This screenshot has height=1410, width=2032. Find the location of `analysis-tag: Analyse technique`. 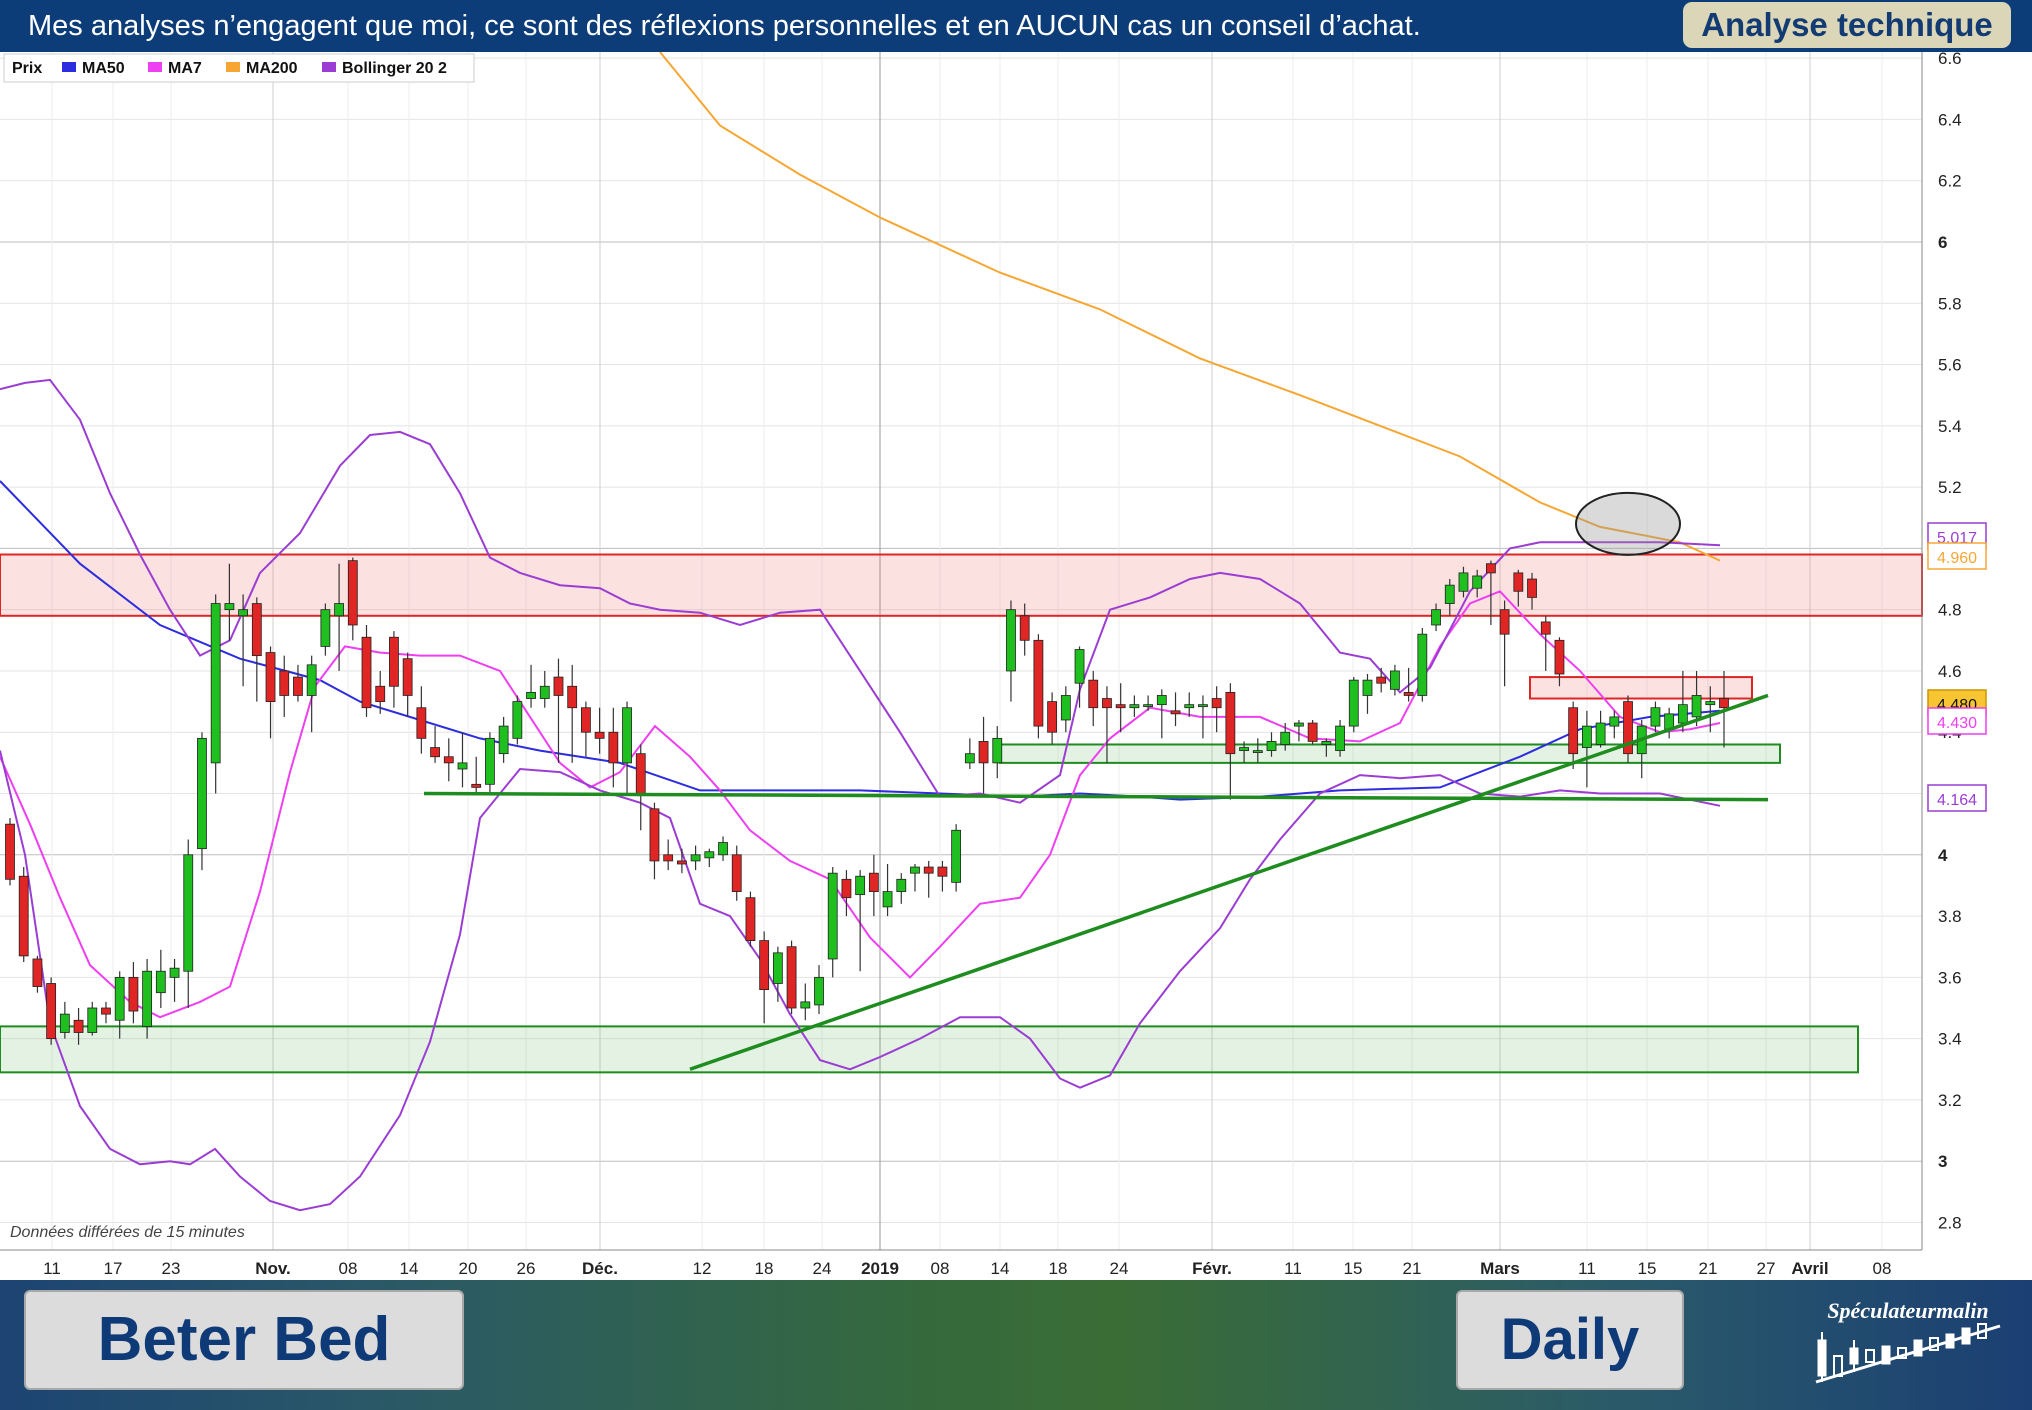

analysis-tag: Analyse technique is located at coordinates (1847, 25).